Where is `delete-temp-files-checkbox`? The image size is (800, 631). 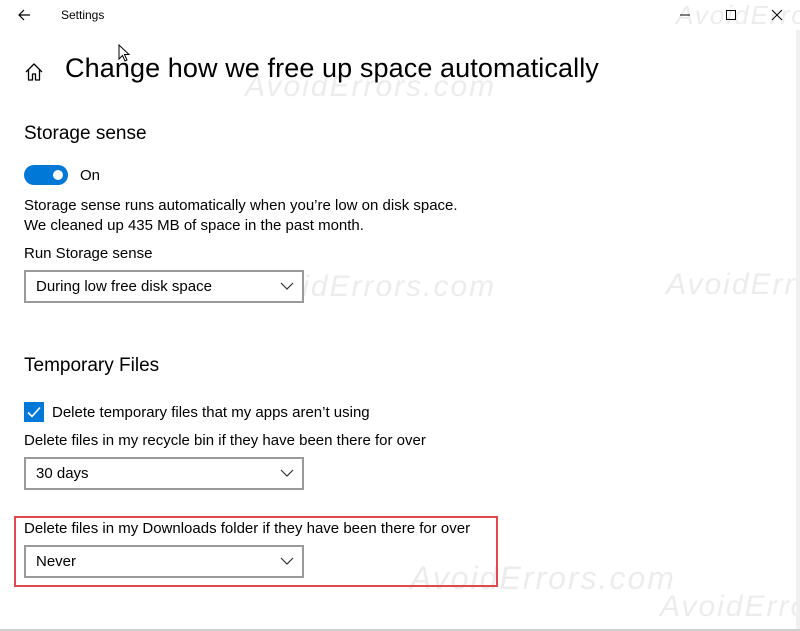
delete-temp-files-checkbox is located at coordinates (34, 412).